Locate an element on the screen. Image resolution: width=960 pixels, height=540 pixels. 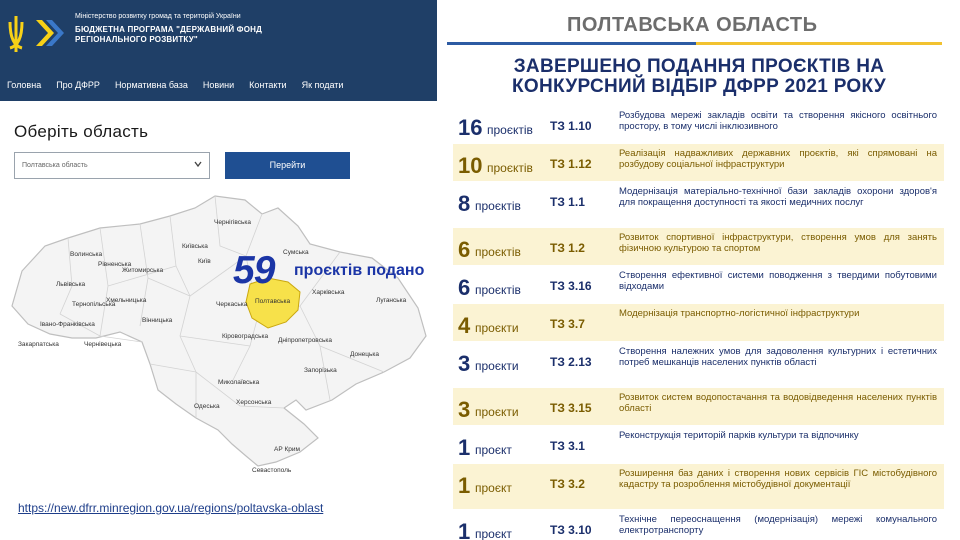
submitted-count: 59 is located at coordinates (254, 270).